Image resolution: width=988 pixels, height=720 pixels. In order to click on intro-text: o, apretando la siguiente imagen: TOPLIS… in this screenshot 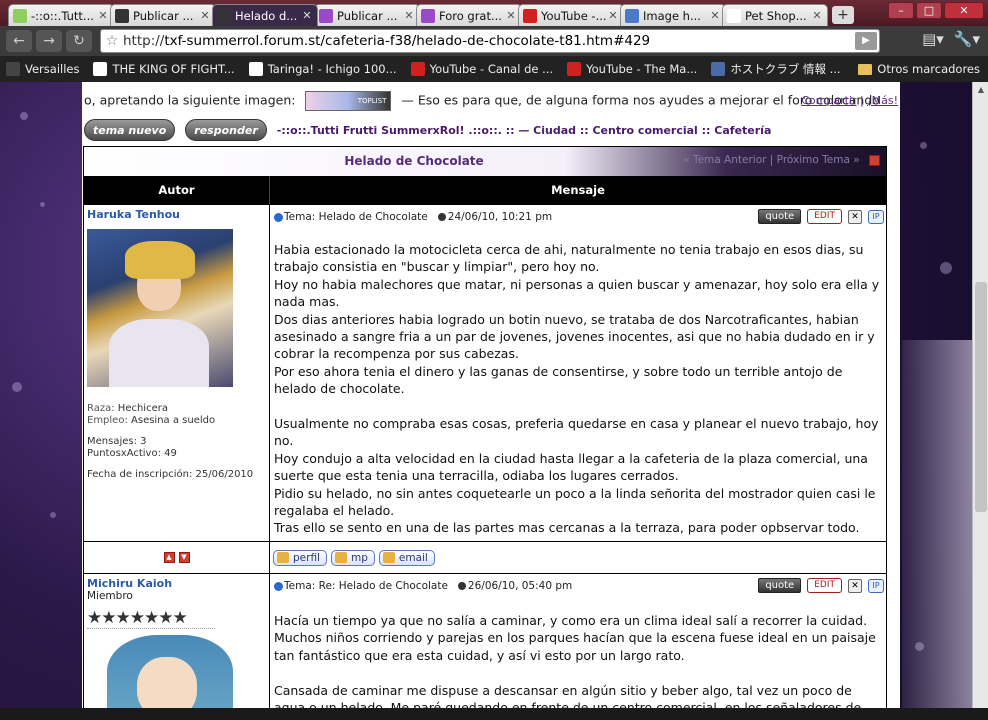, I will do `click(489, 101)`.